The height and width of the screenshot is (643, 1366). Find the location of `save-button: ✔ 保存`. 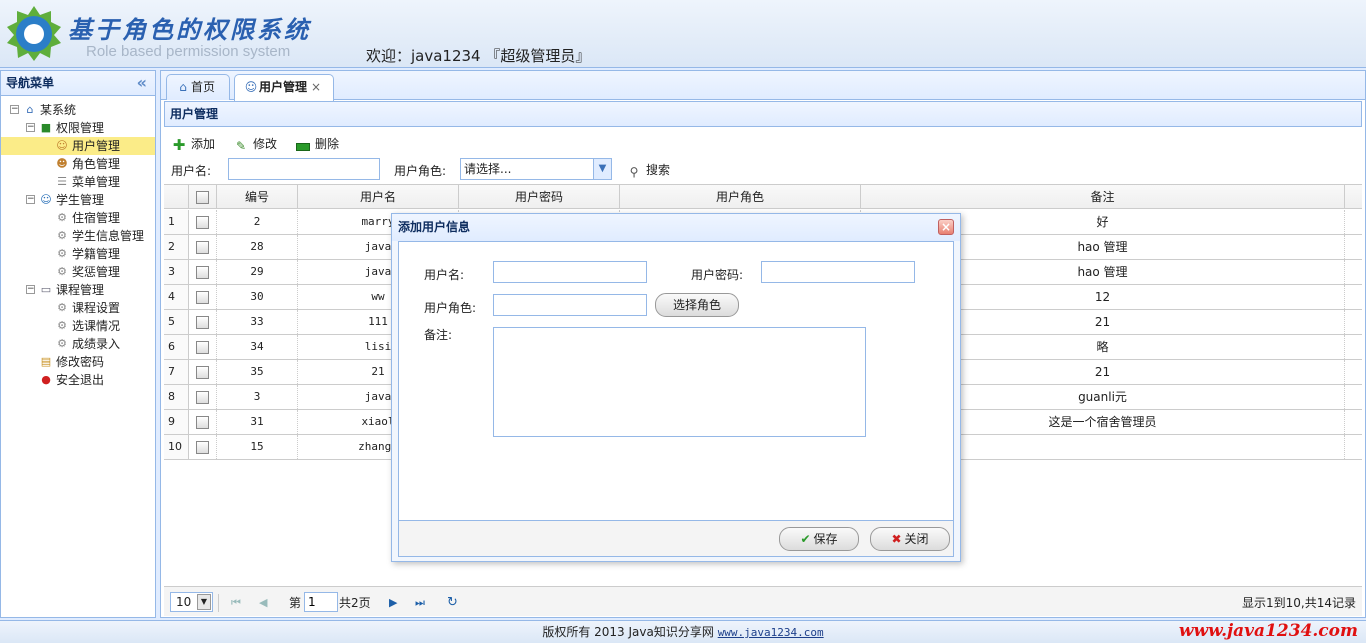

save-button: ✔ 保存 is located at coordinates (819, 539).